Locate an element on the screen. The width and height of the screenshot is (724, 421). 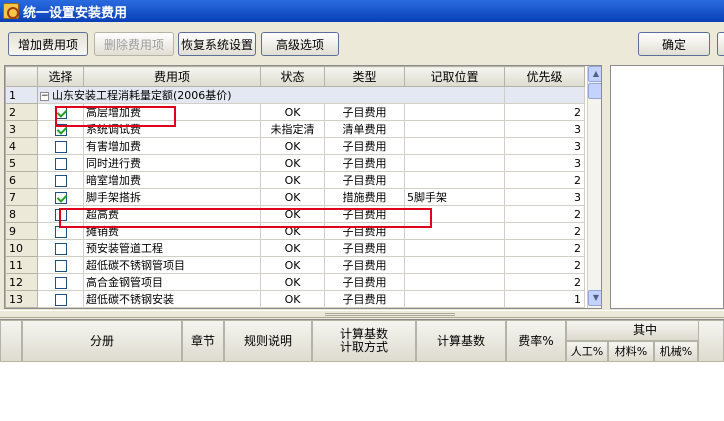
delete-fee-item-button: 删除费用项 is located at coordinates (134, 44).